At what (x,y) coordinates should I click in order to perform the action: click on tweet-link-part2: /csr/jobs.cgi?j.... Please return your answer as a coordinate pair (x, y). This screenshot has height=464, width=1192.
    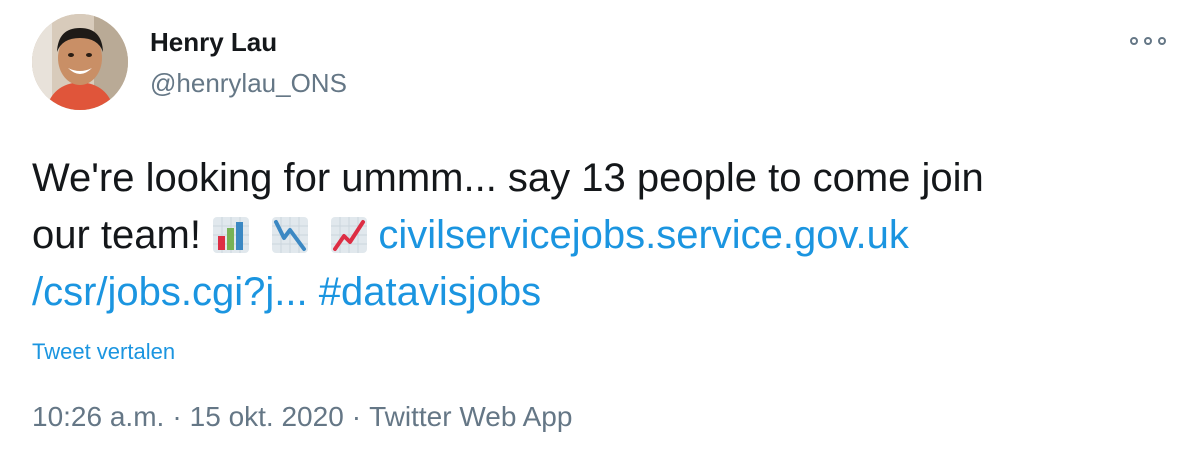
    Looking at the image, I should click on (170, 292).